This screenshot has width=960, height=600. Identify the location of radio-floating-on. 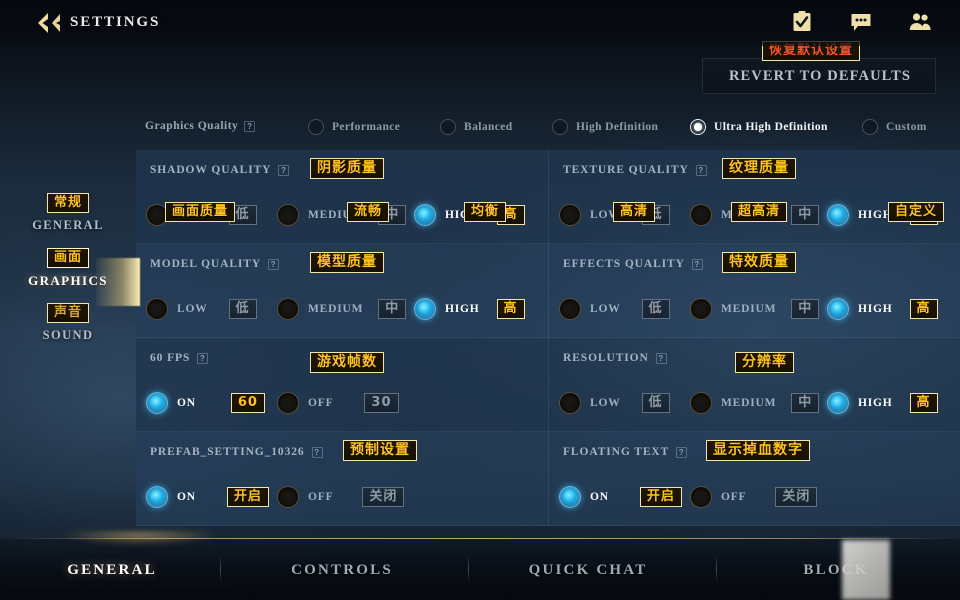
(570, 497).